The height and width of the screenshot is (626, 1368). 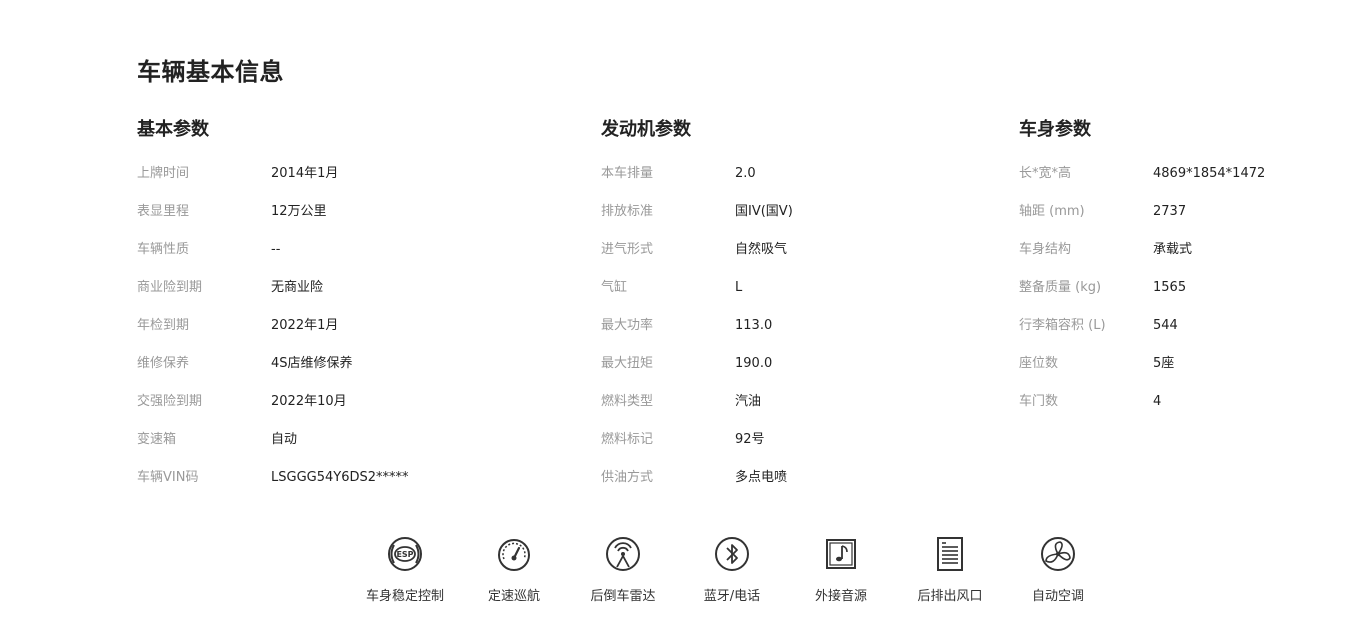 I want to click on feature-cruise-control: 定速巡航, so click(x=514, y=569).